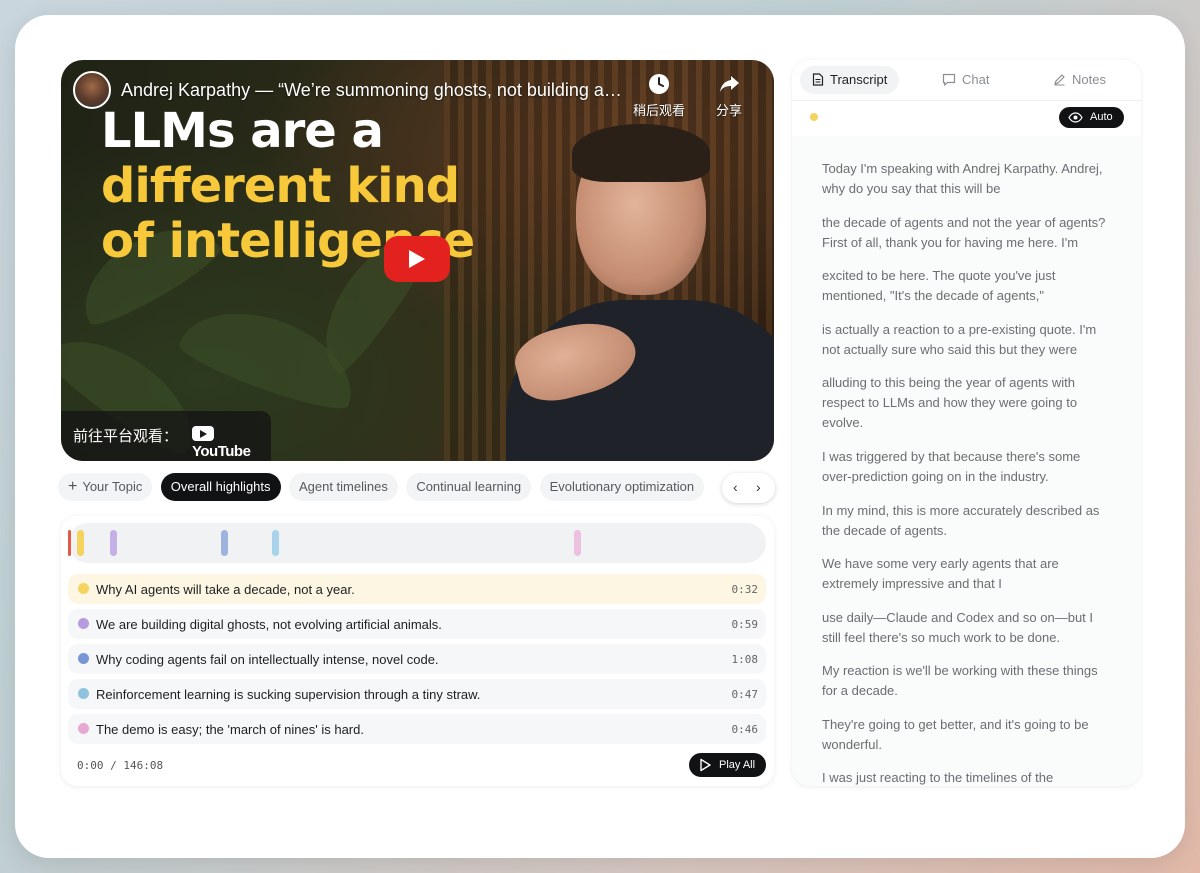 This screenshot has width=1200, height=873. Describe the element at coordinates (976, 79) in the screenshot. I see `tab-label: Chat` at that location.